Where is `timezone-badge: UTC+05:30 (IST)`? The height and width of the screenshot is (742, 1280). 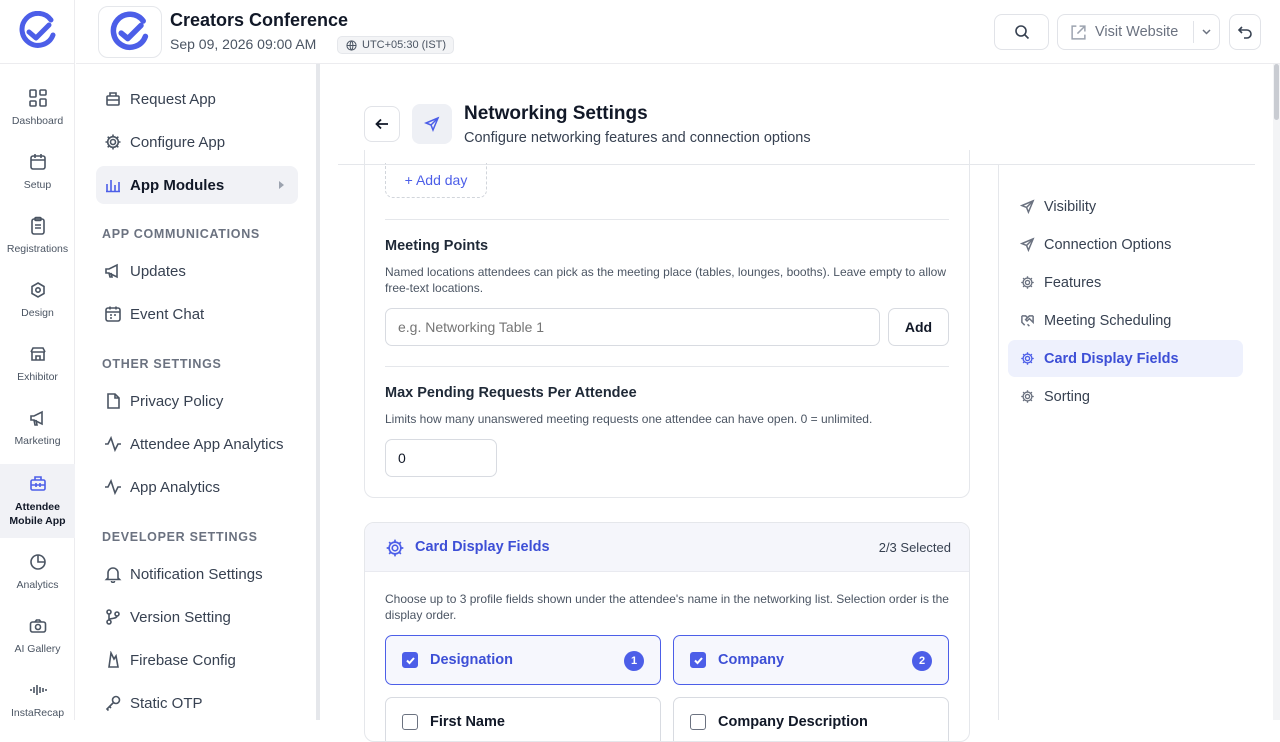
timezone-badge: UTC+05:30 (IST) is located at coordinates (396, 45).